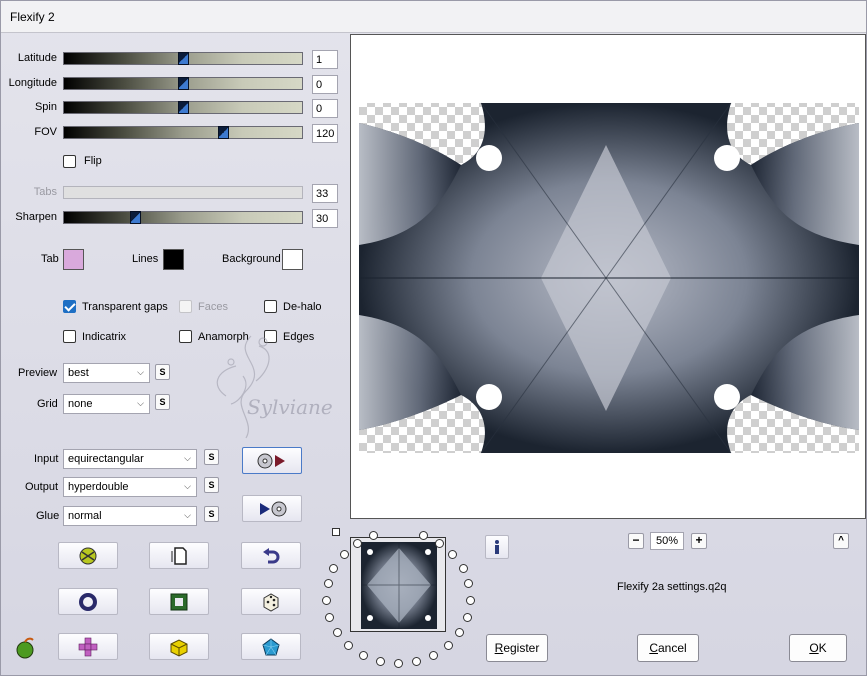 The width and height of the screenshot is (867, 676). What do you see at coordinates (183, 192) in the screenshot?
I see `tabs-slider` at bounding box center [183, 192].